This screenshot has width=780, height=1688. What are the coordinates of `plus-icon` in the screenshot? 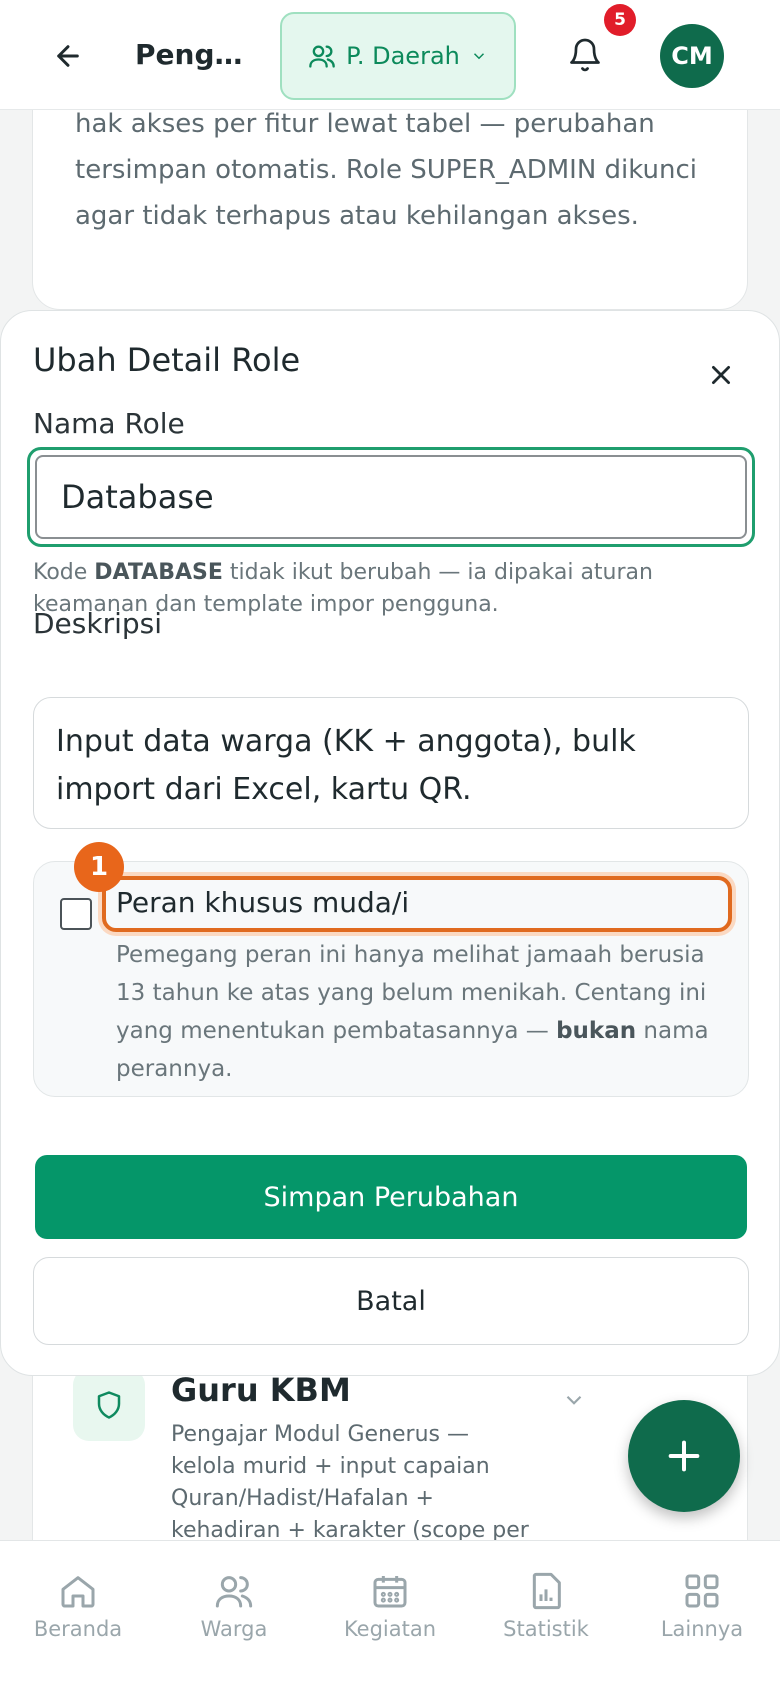 It's located at (684, 1456).